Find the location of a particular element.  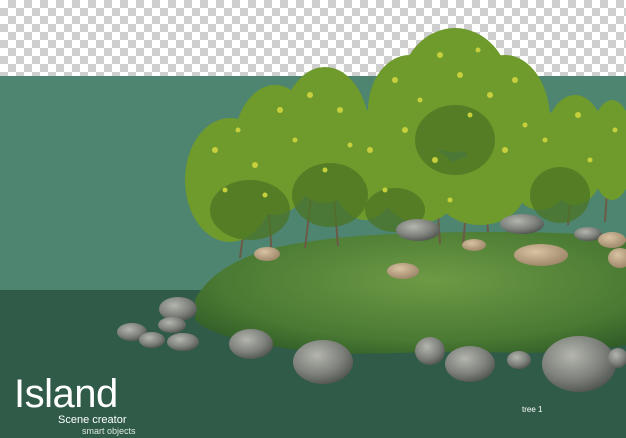

object-label: tree 1 is located at coordinates (532, 409).